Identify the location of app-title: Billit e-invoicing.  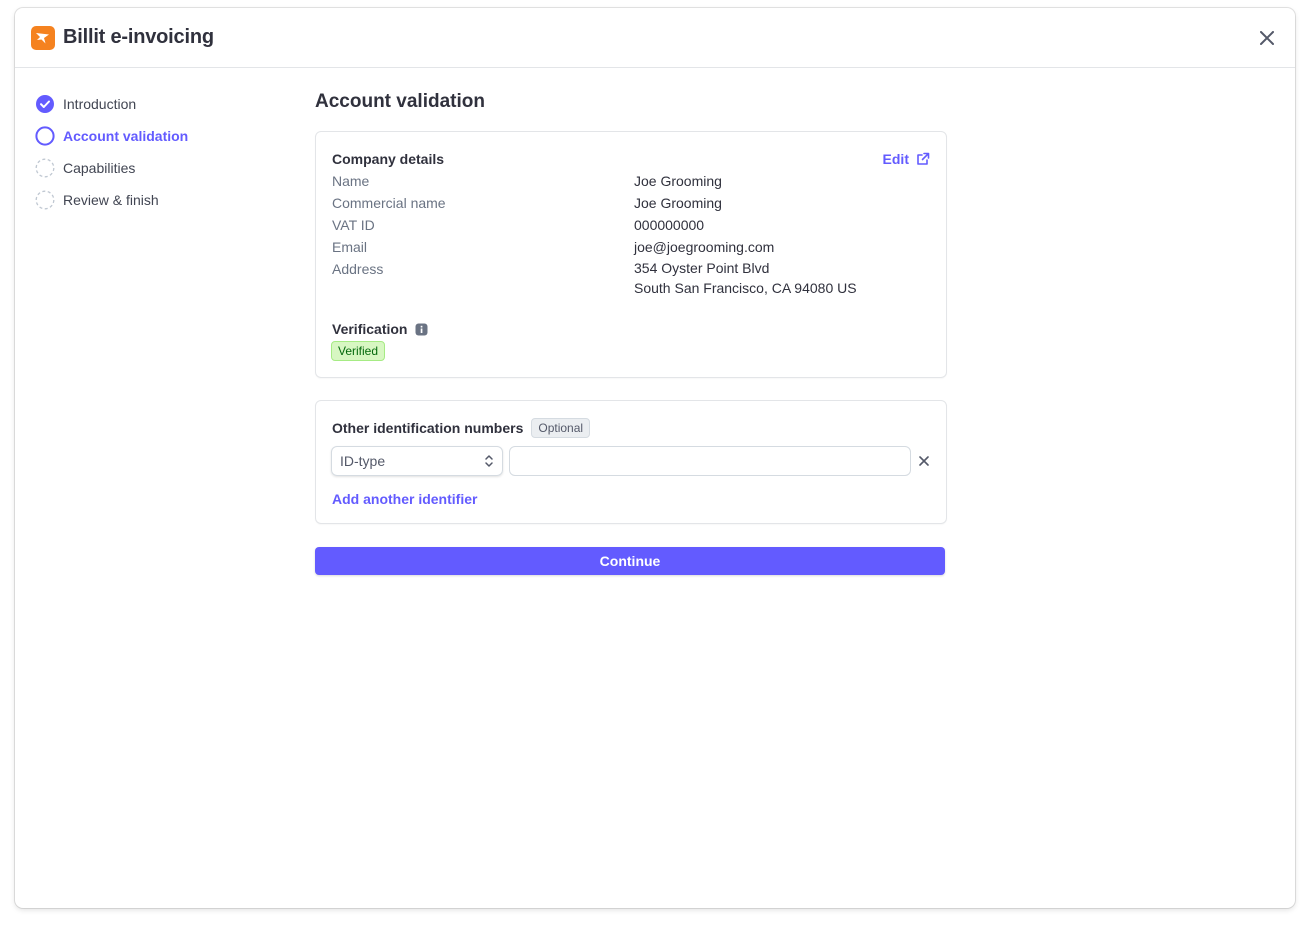
(138, 37).